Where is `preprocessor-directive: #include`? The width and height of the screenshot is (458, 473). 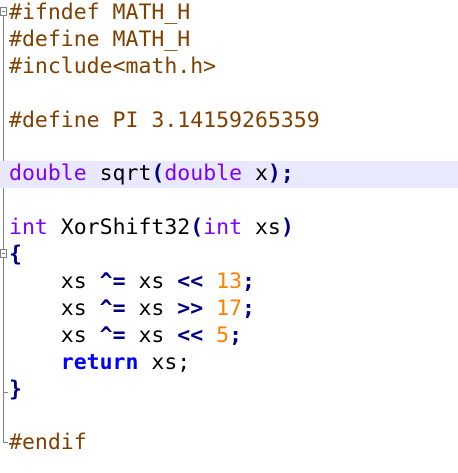
preprocessor-directive: #include is located at coordinates (61, 66).